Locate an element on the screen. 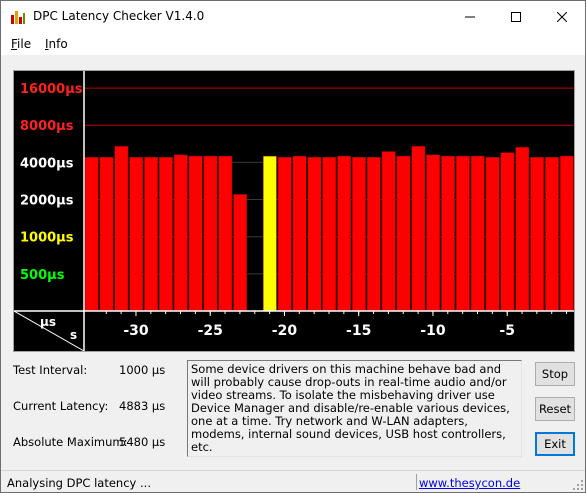 This screenshot has width=586, height=493. test-interval-value: 1000 µs is located at coordinates (142, 370).